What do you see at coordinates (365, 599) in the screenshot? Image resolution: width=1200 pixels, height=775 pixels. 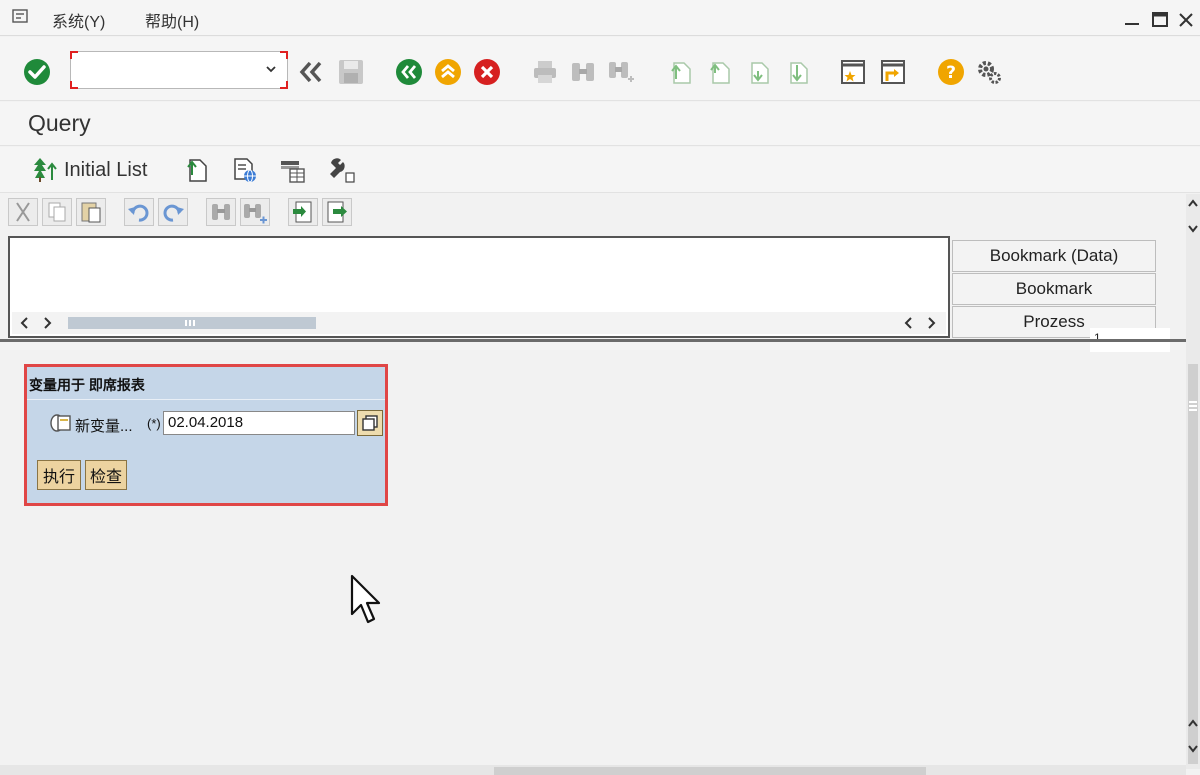 I see `mouse-cursor-icon` at bounding box center [365, 599].